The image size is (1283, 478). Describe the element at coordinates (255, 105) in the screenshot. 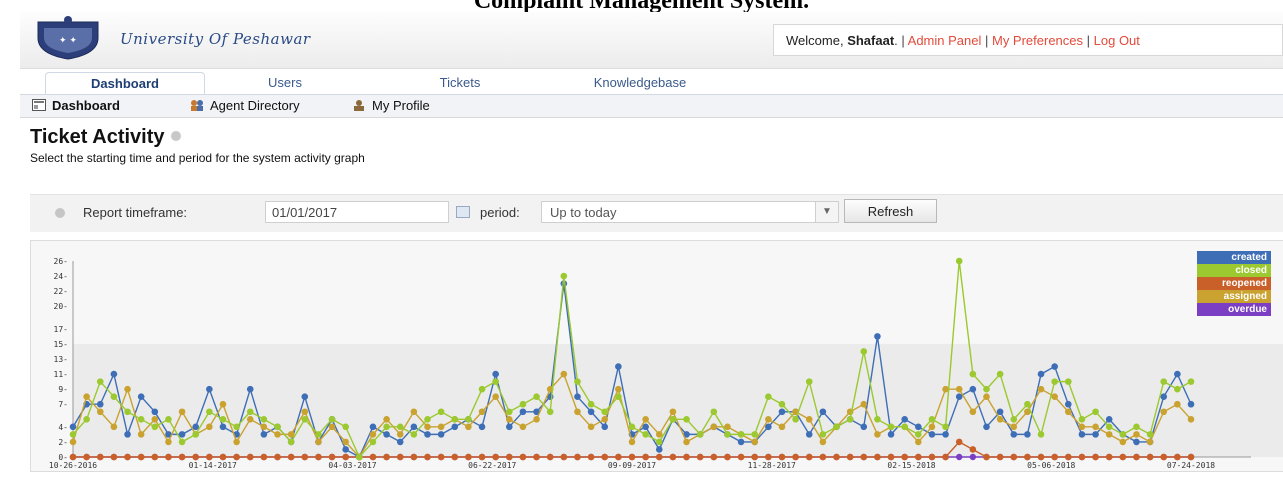

I see `subnav-agent-directory-label: Agent Directory` at that location.